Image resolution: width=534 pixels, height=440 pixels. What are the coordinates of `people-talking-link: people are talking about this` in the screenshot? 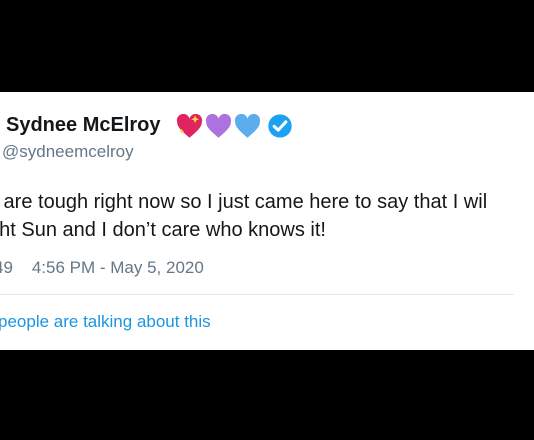 It's located at (105, 322).